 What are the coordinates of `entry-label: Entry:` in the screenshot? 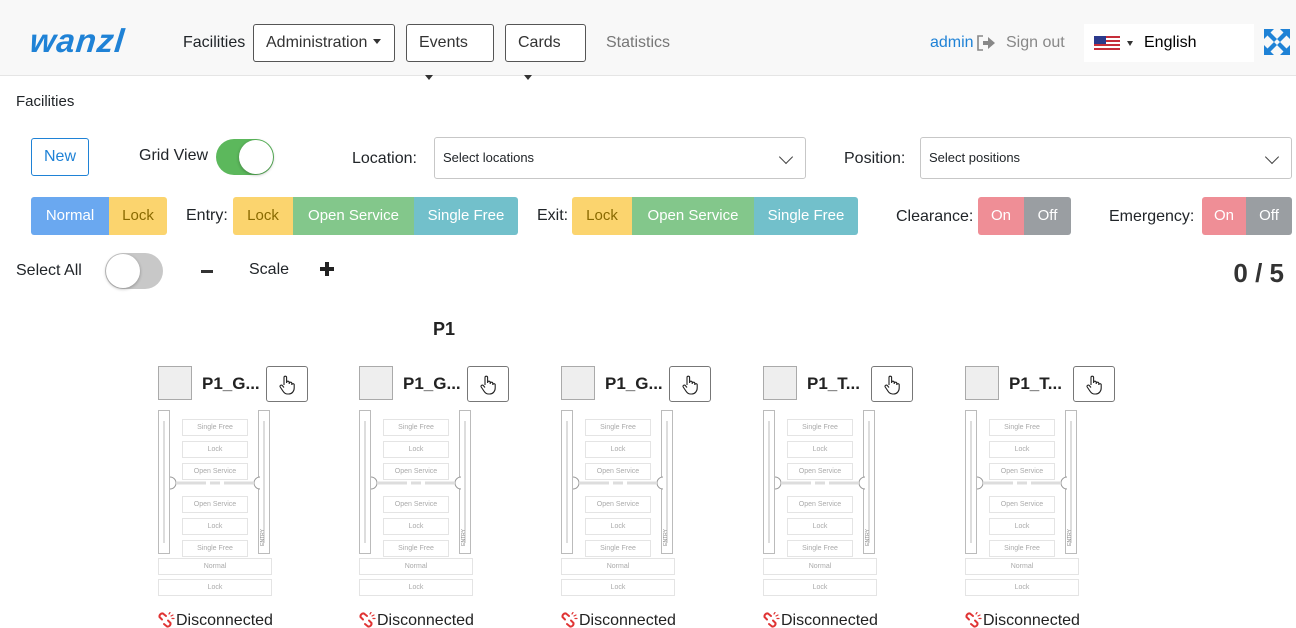 It's located at (207, 215).